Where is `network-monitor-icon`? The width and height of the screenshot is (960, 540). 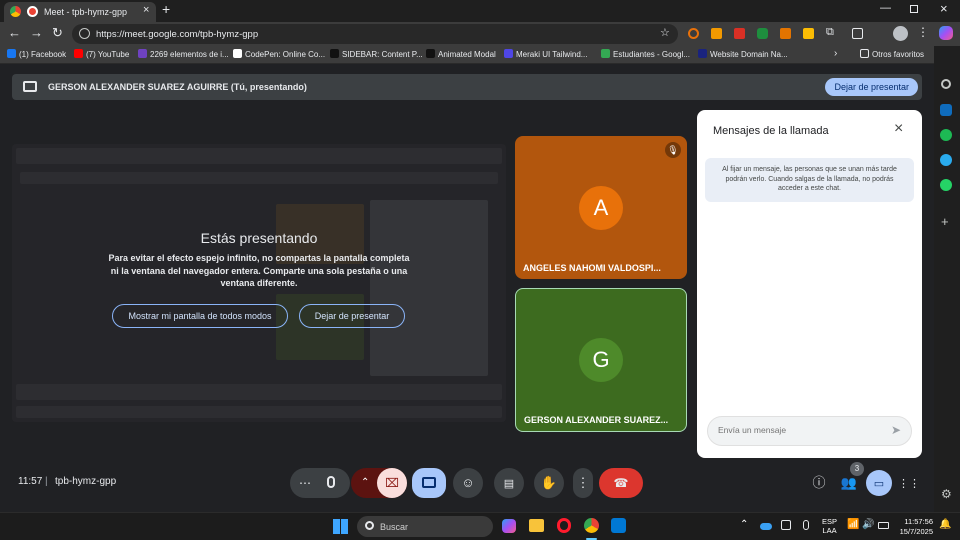 network-monitor-icon is located at coordinates (786, 525).